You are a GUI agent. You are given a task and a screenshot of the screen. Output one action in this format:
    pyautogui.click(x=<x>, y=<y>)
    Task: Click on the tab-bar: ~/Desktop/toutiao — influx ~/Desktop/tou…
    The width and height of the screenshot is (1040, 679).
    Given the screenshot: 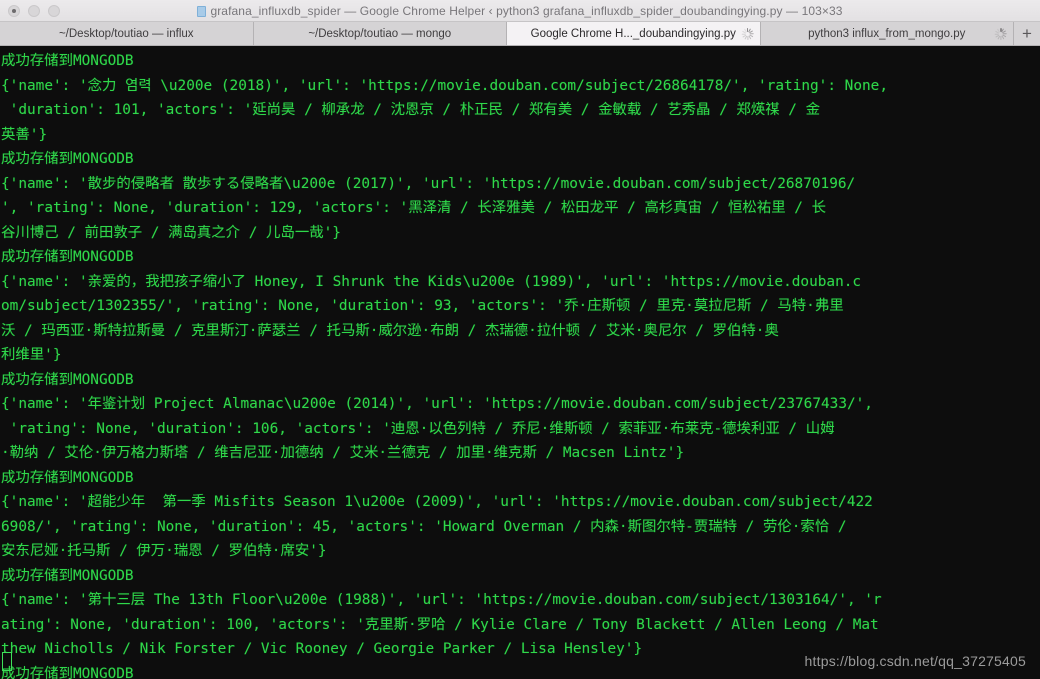 What is the action you would take?
    pyautogui.click(x=520, y=34)
    